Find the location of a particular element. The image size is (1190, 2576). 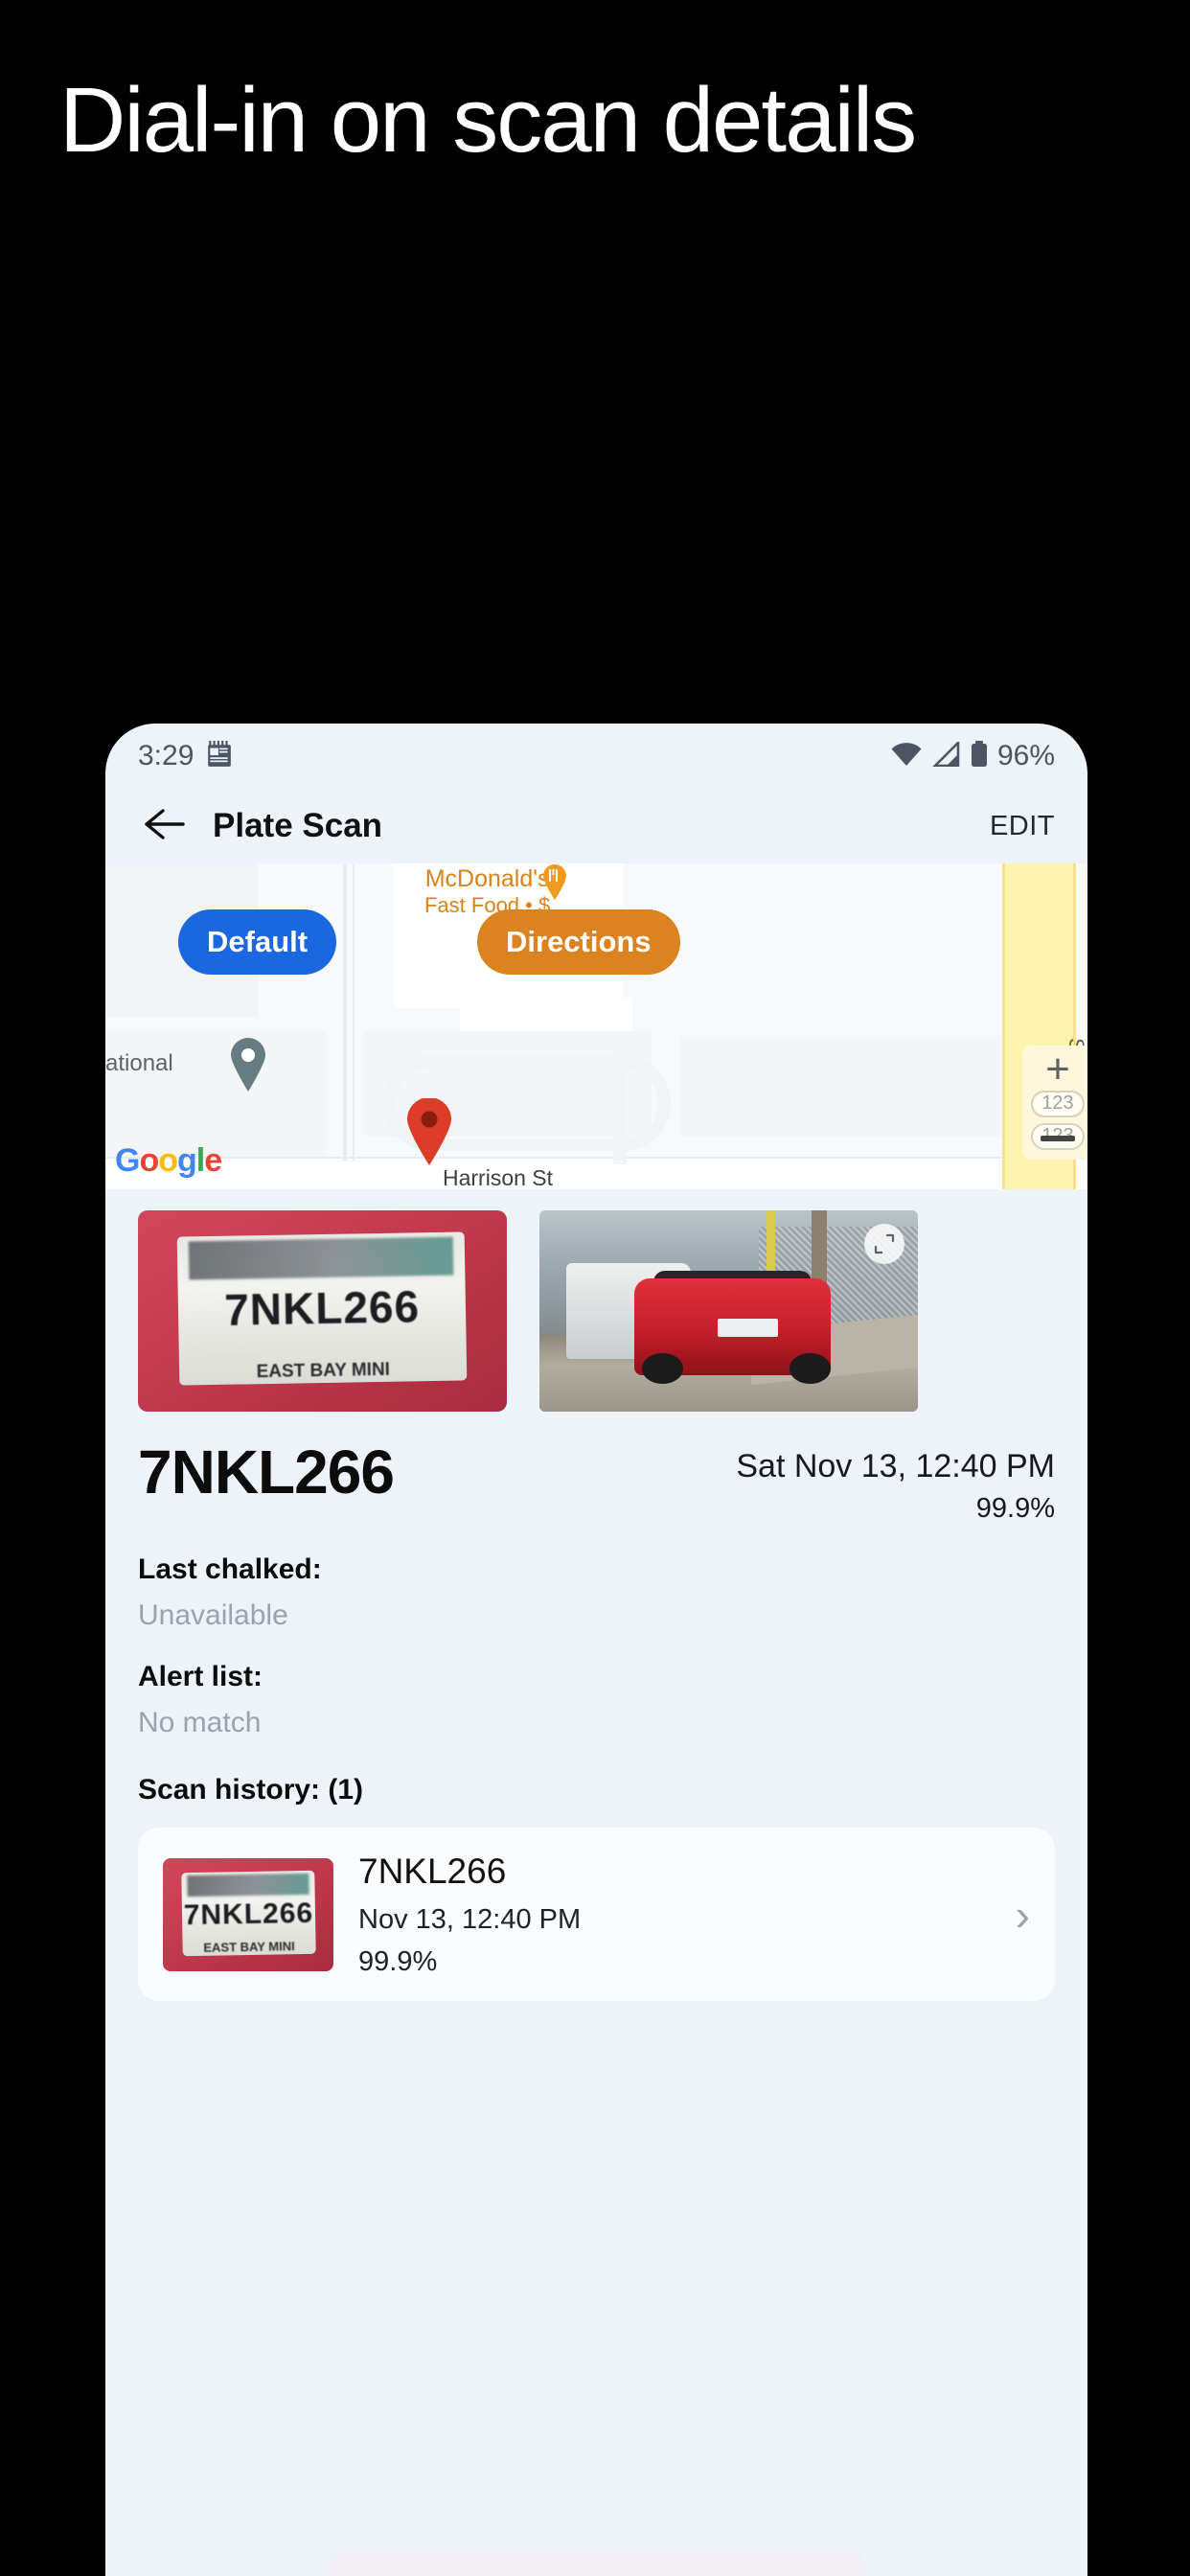

google-attribution-logo: Google is located at coordinates (168, 1160).